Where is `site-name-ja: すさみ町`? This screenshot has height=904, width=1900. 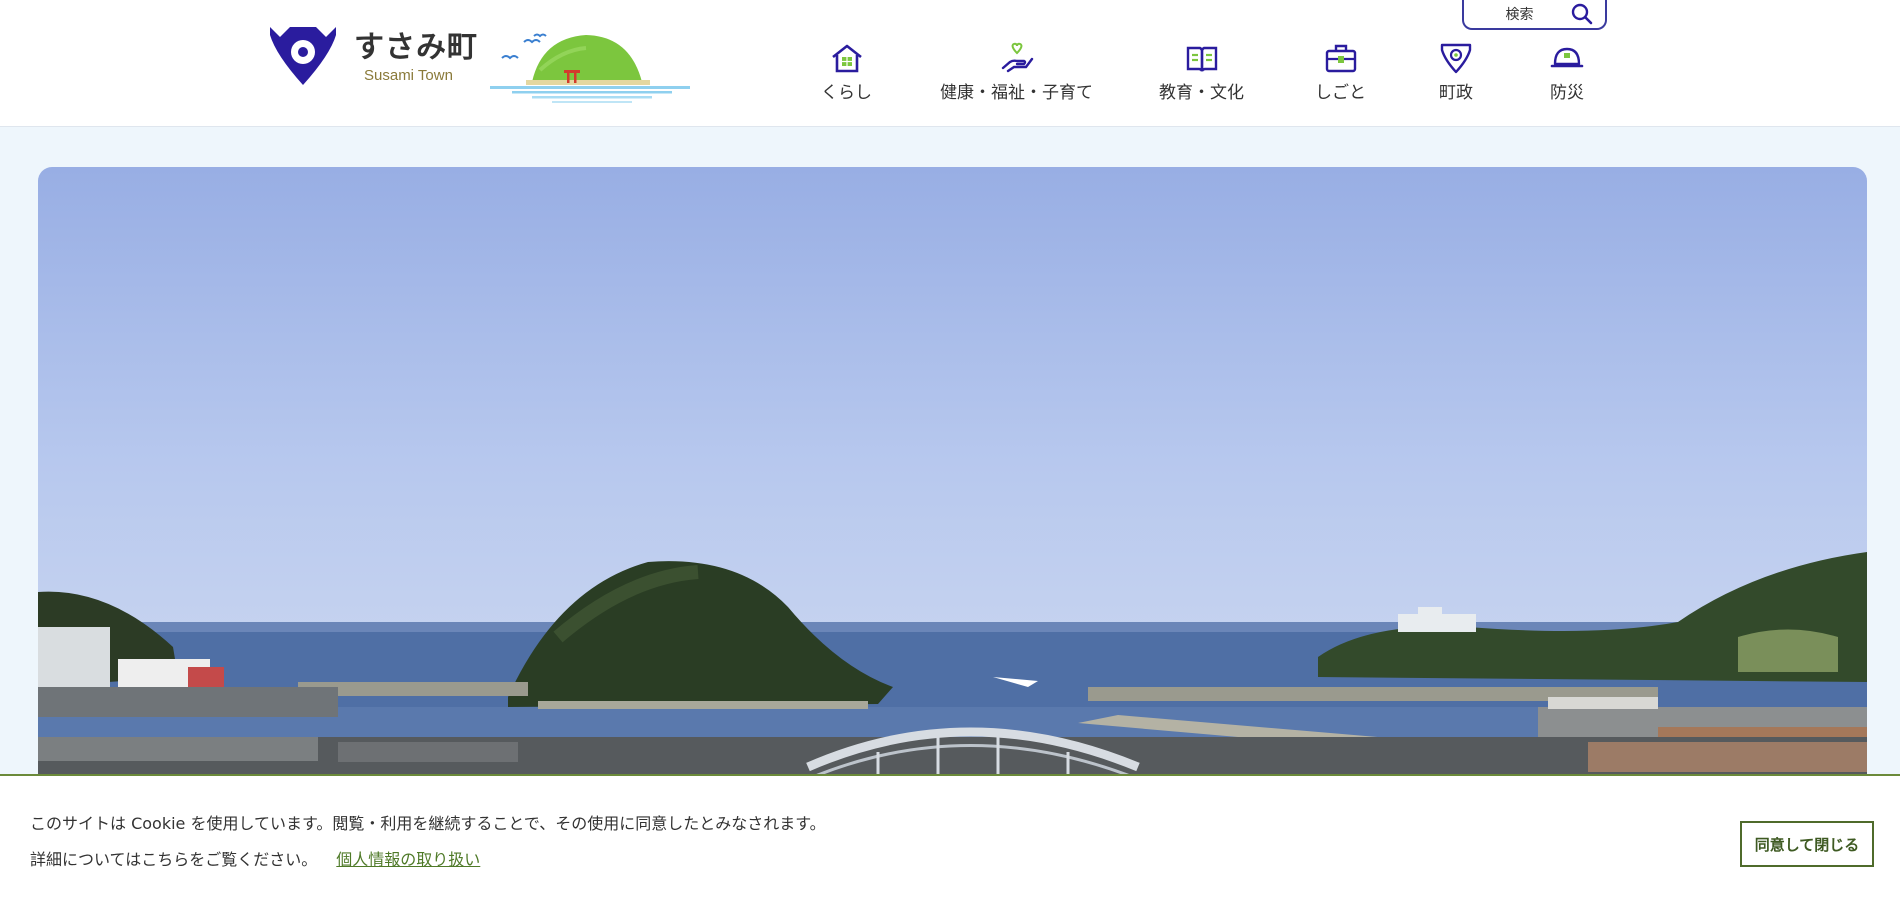 site-name-ja: すさみ町 is located at coordinates (416, 47).